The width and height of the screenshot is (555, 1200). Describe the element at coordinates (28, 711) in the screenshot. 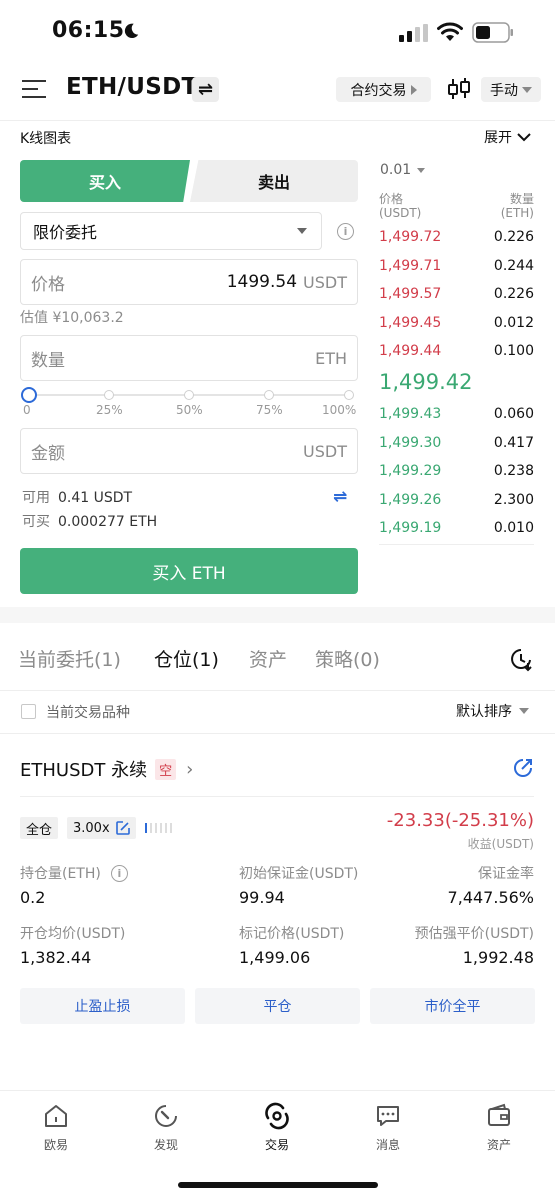

I see `current-pair-checkbox` at that location.